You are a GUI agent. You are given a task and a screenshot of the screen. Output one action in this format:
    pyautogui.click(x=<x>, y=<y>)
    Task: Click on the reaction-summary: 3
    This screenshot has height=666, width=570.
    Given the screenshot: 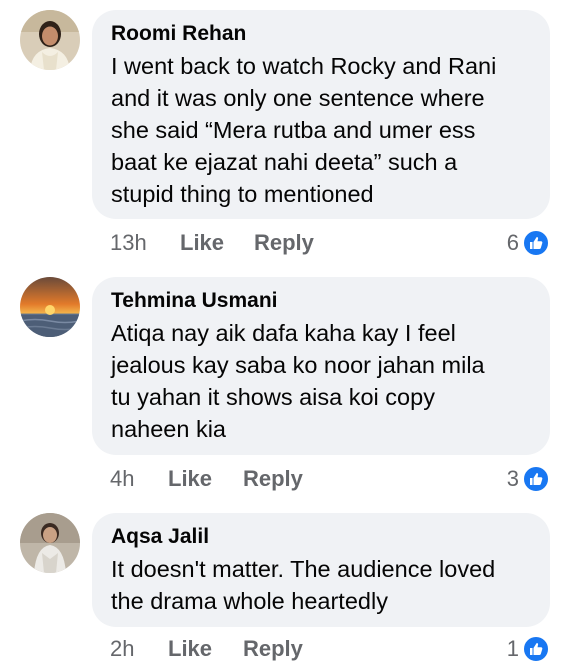 What is the action you would take?
    pyautogui.click(x=528, y=479)
    